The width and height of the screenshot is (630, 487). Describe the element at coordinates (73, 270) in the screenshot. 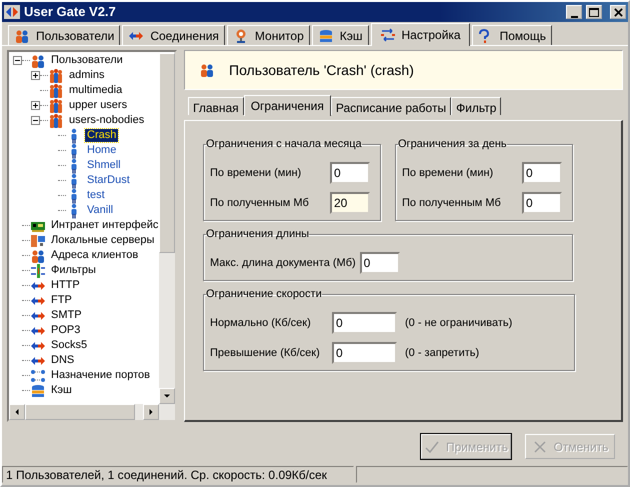

I see `tree-item: Фильтры` at that location.